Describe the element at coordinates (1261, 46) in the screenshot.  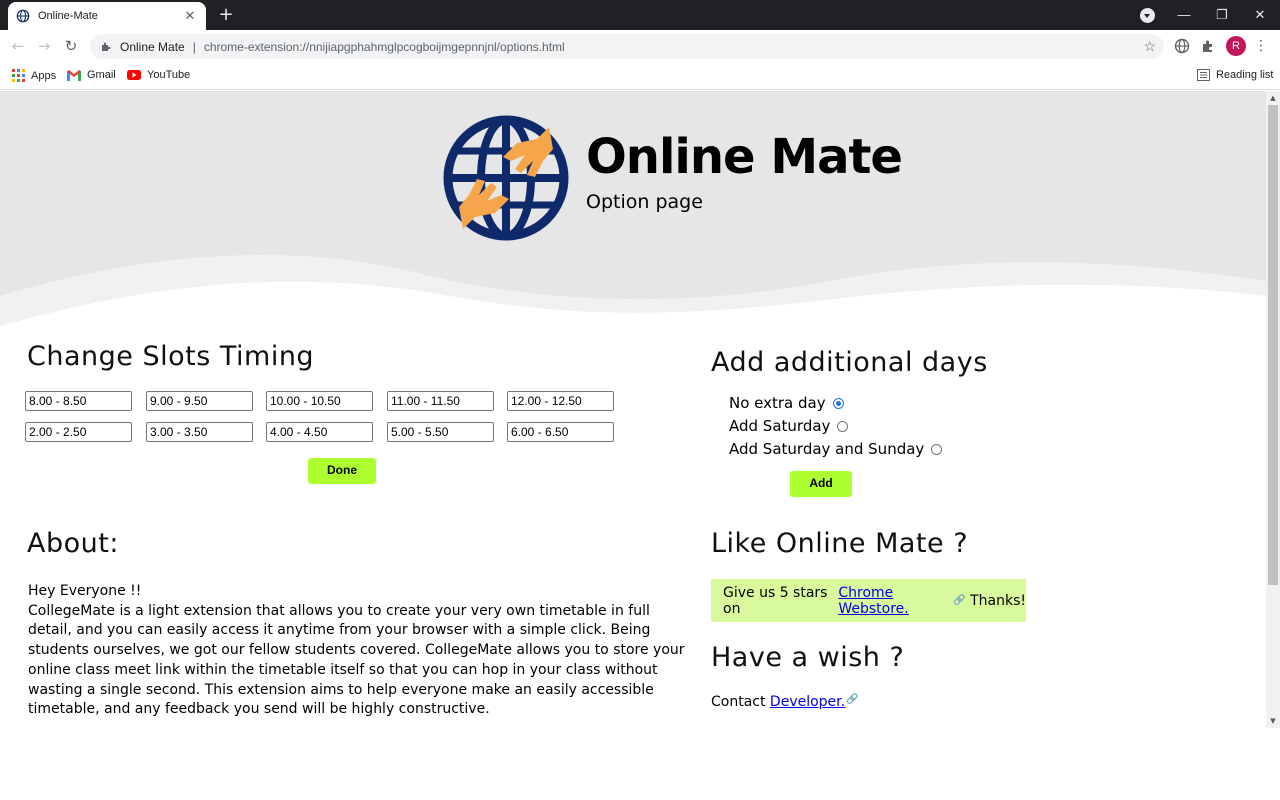
I see `browser-menu-icon: ⋮` at that location.